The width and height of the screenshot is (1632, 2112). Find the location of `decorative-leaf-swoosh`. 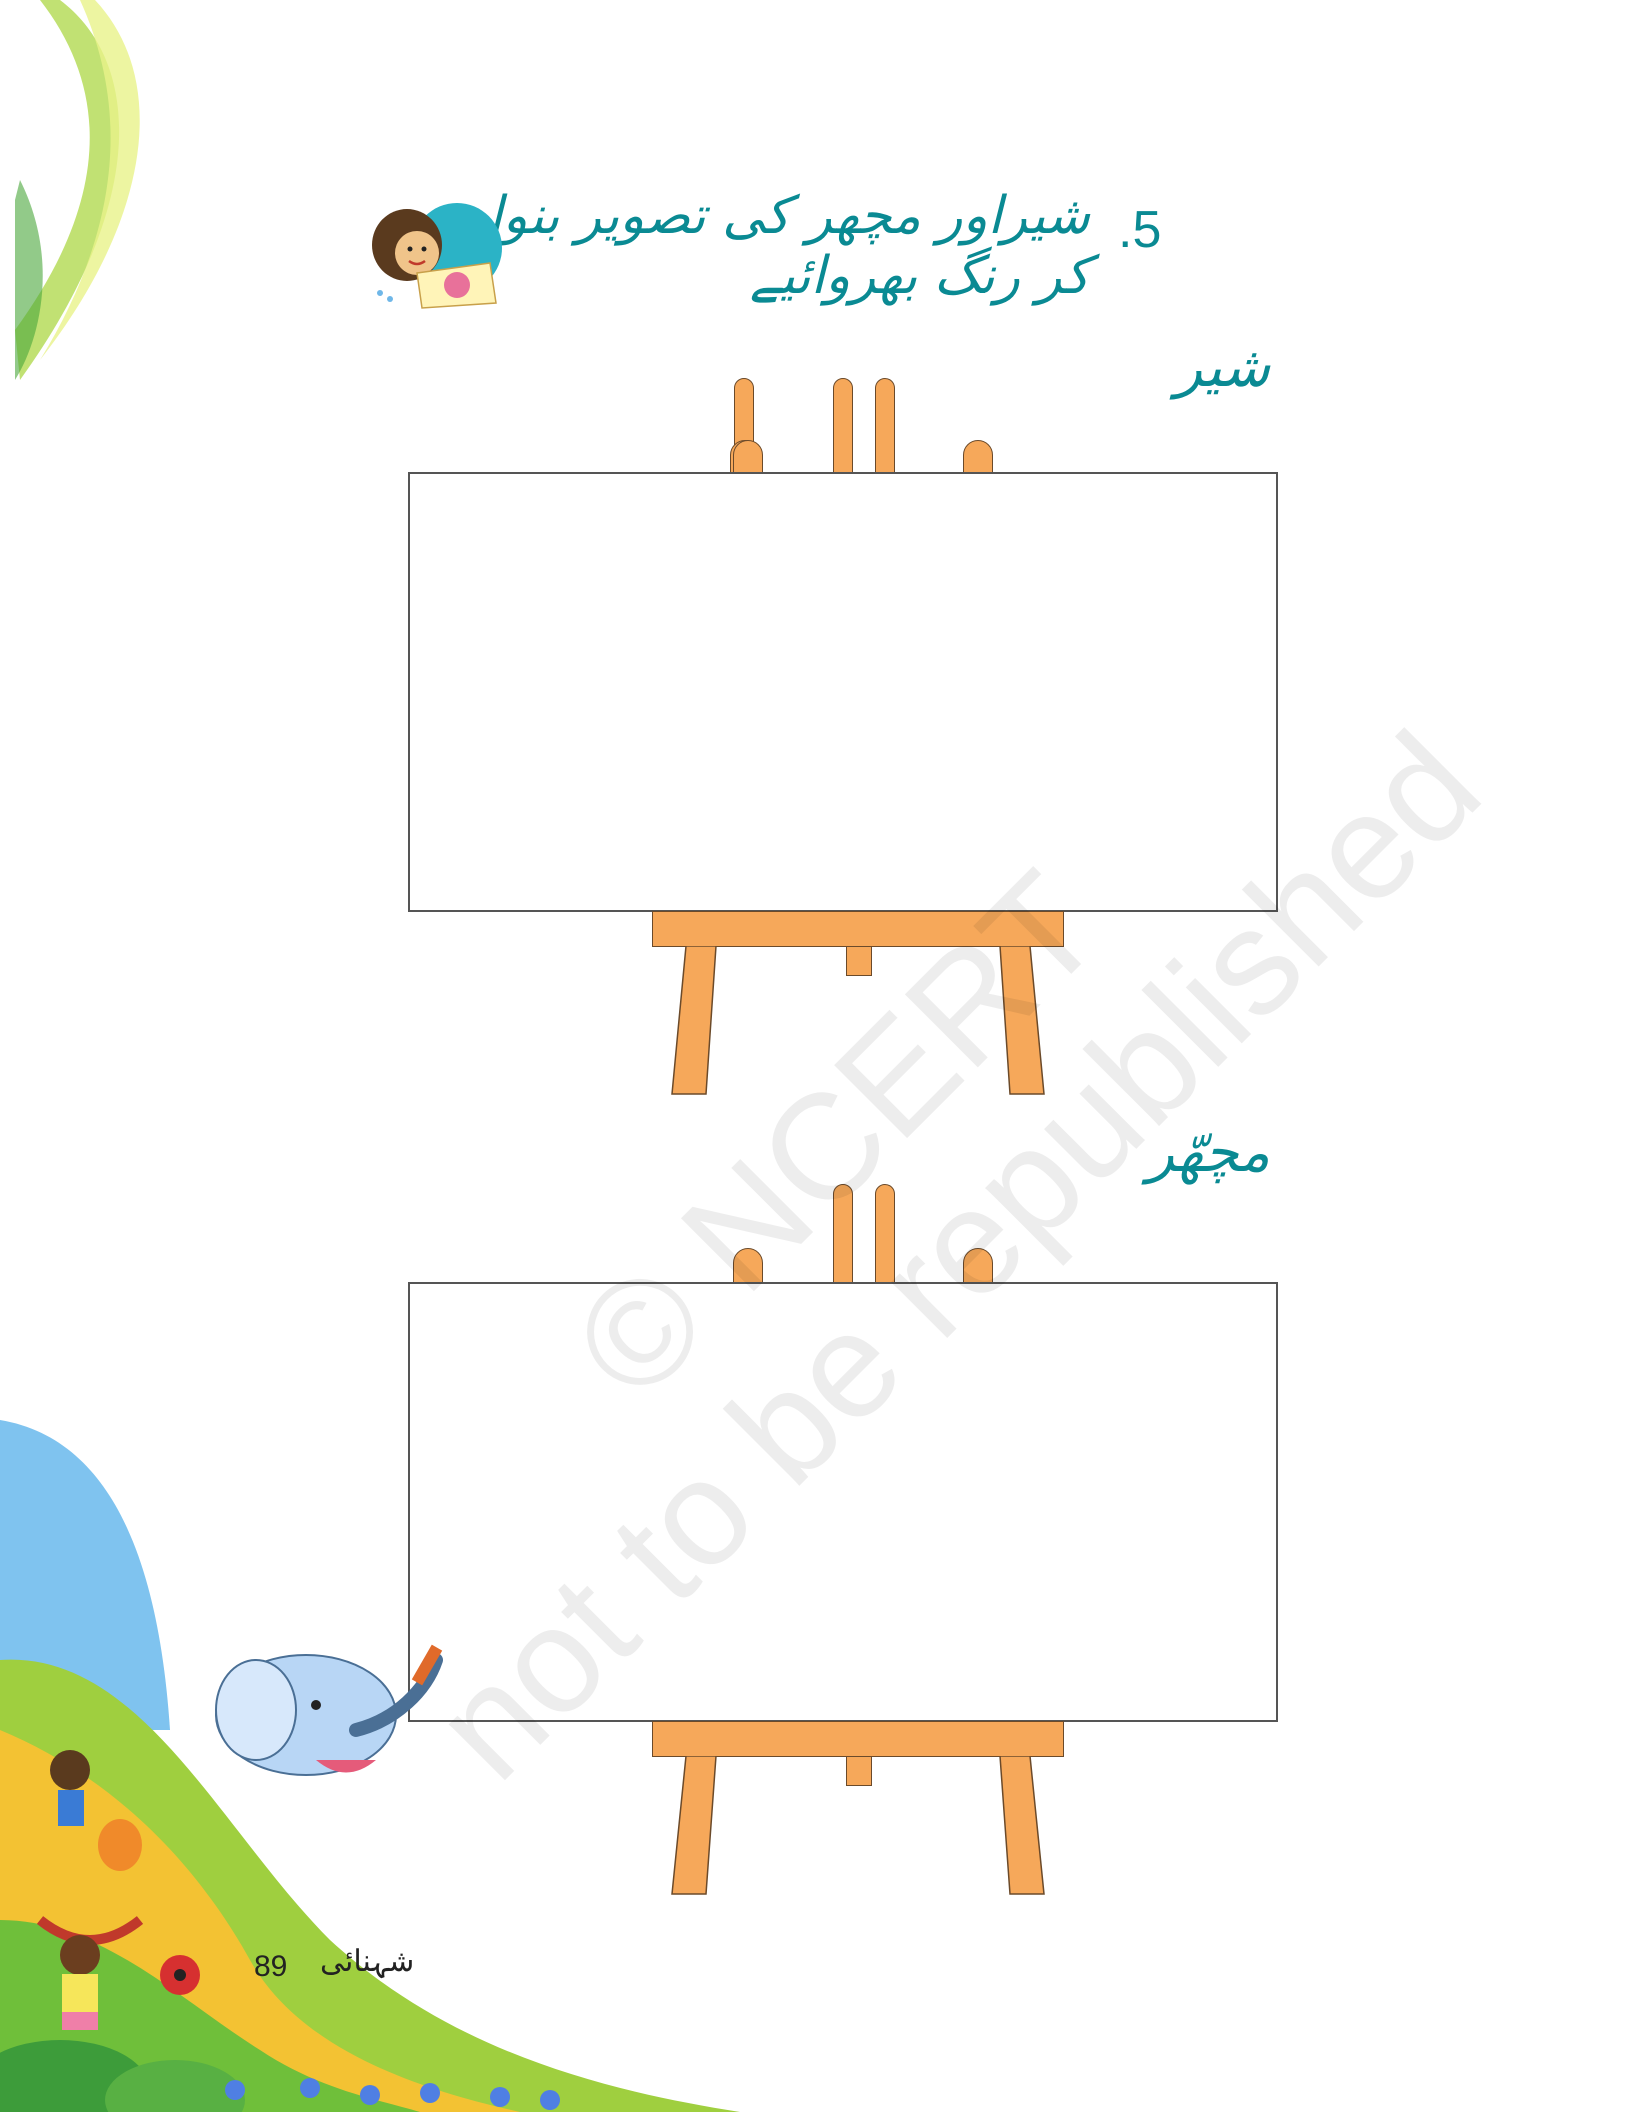

decorative-leaf-swoosh is located at coordinates (77, 190).